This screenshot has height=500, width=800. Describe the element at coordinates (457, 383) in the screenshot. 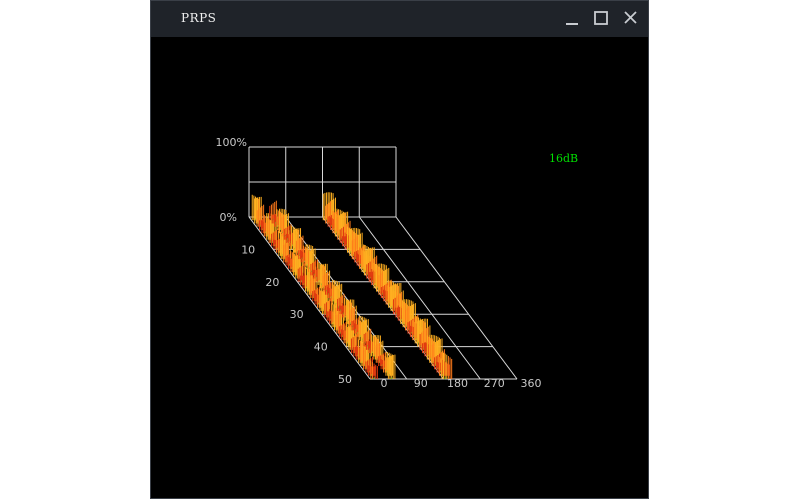

I see `phase-axis-label: 180` at that location.